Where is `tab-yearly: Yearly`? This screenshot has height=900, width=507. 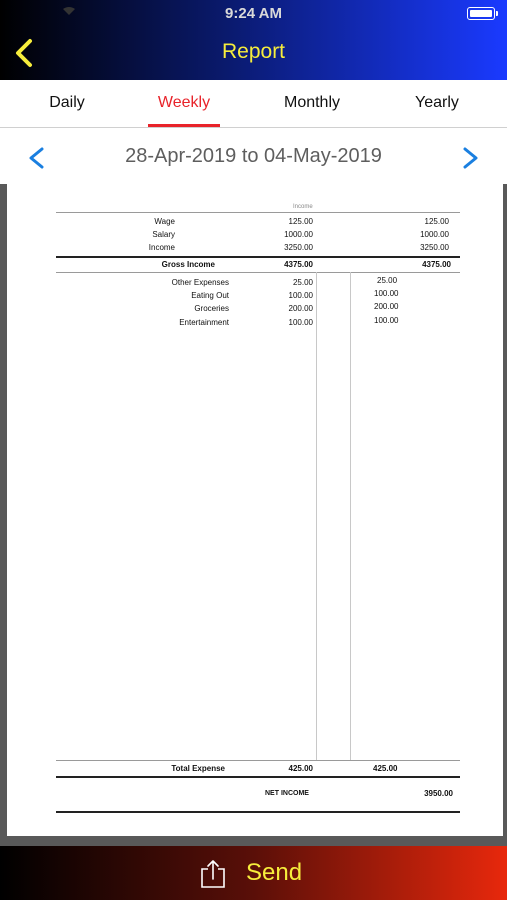
tab-yearly: Yearly is located at coordinates (437, 103).